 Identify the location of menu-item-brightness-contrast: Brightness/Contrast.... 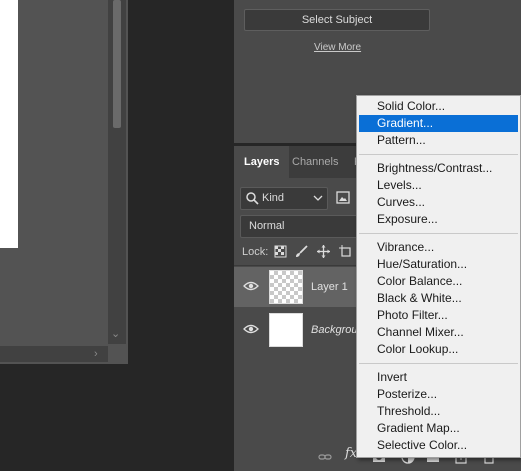
(438, 168).